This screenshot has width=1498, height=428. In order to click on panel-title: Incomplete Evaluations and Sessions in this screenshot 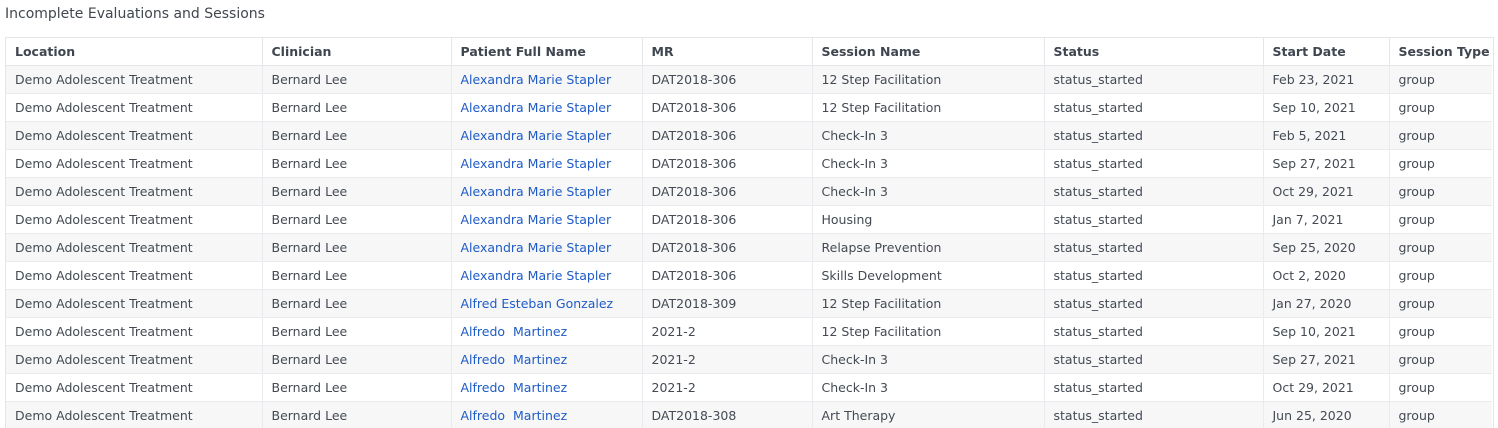, I will do `click(135, 14)`.